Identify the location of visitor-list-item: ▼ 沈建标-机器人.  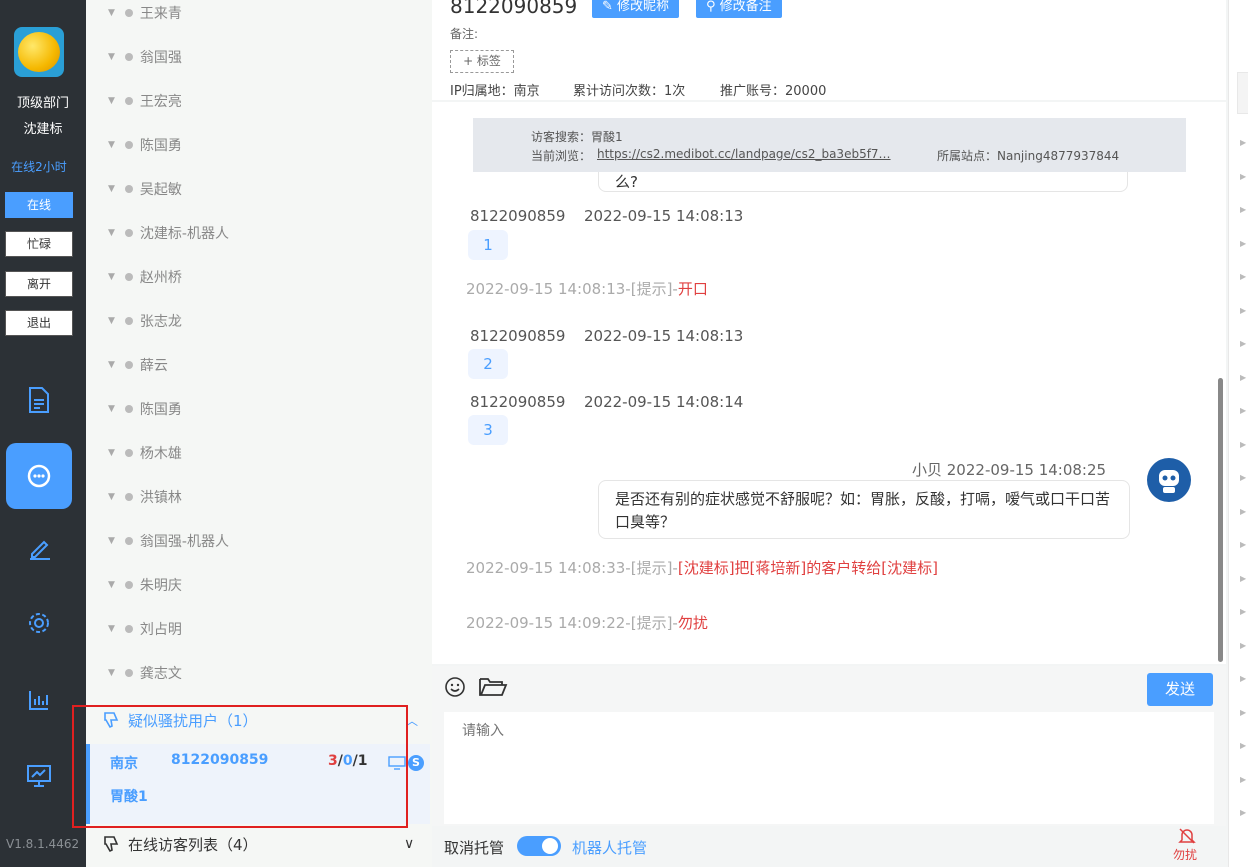
(168, 233).